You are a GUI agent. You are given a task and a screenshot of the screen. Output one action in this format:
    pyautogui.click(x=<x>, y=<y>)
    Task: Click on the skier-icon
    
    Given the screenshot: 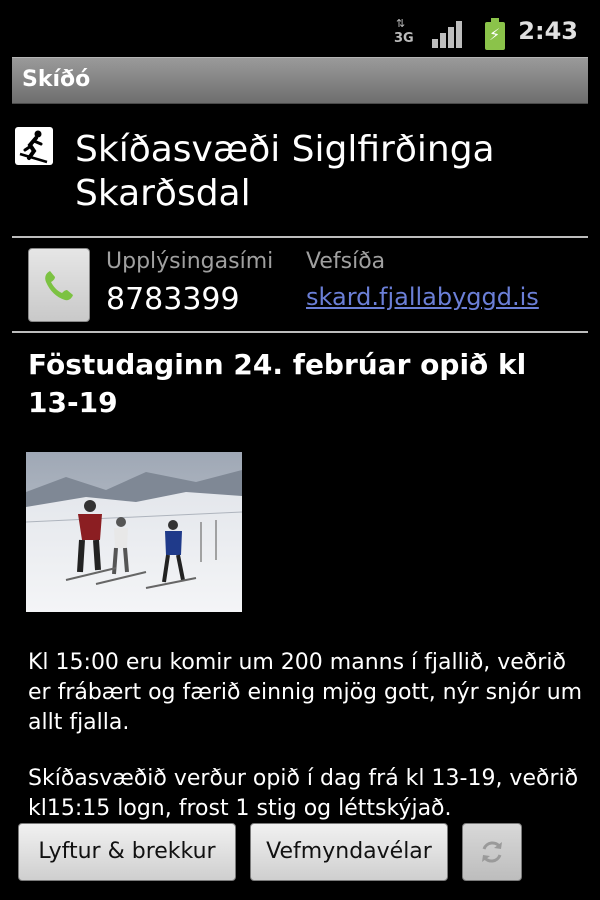 What is the action you would take?
    pyautogui.click(x=34, y=146)
    